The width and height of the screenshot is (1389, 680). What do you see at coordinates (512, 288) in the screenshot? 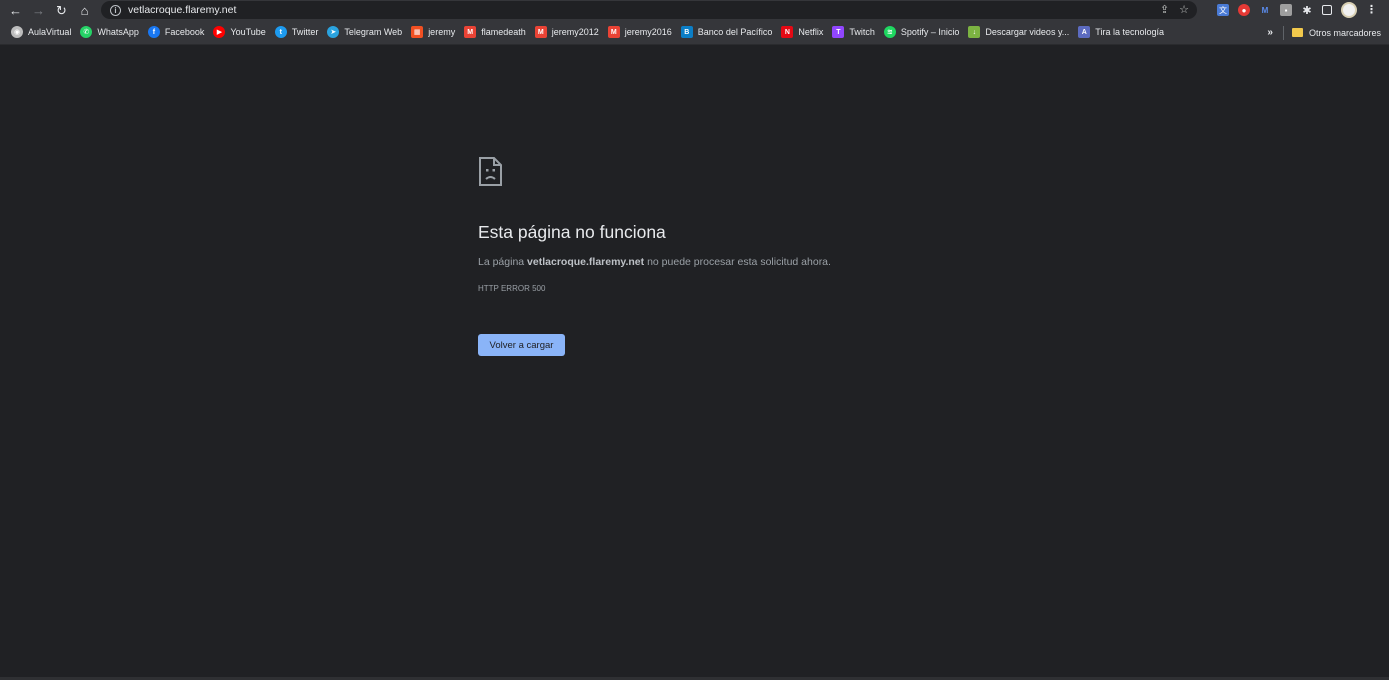
I see `error-code: HTTP ERROR 500` at bounding box center [512, 288].